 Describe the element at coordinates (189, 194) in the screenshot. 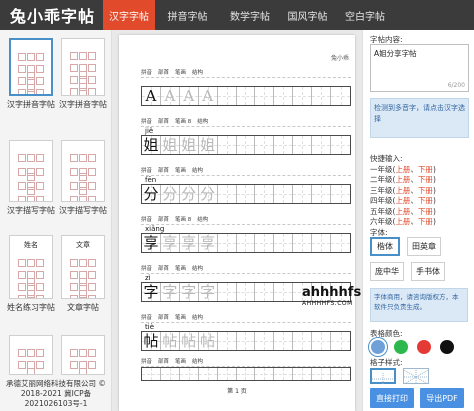

I see `trace-cell: 分` at that location.